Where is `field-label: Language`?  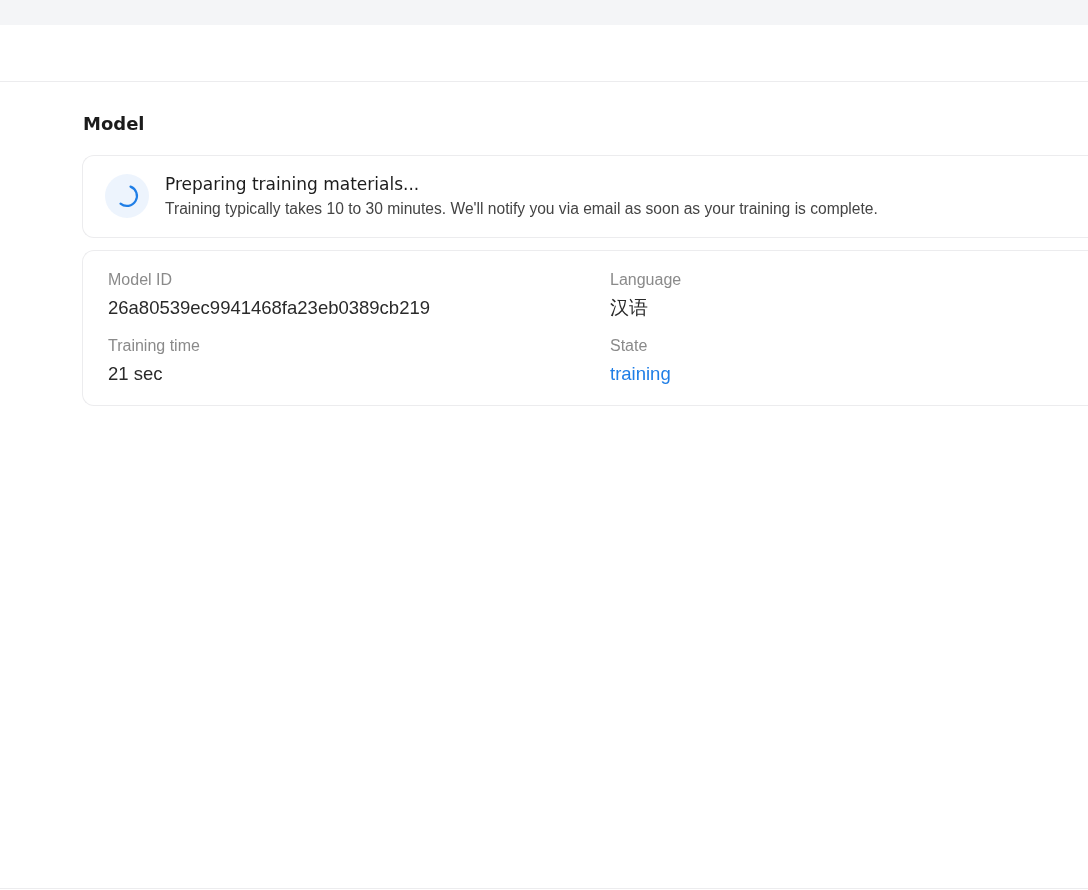 field-label: Language is located at coordinates (646, 280).